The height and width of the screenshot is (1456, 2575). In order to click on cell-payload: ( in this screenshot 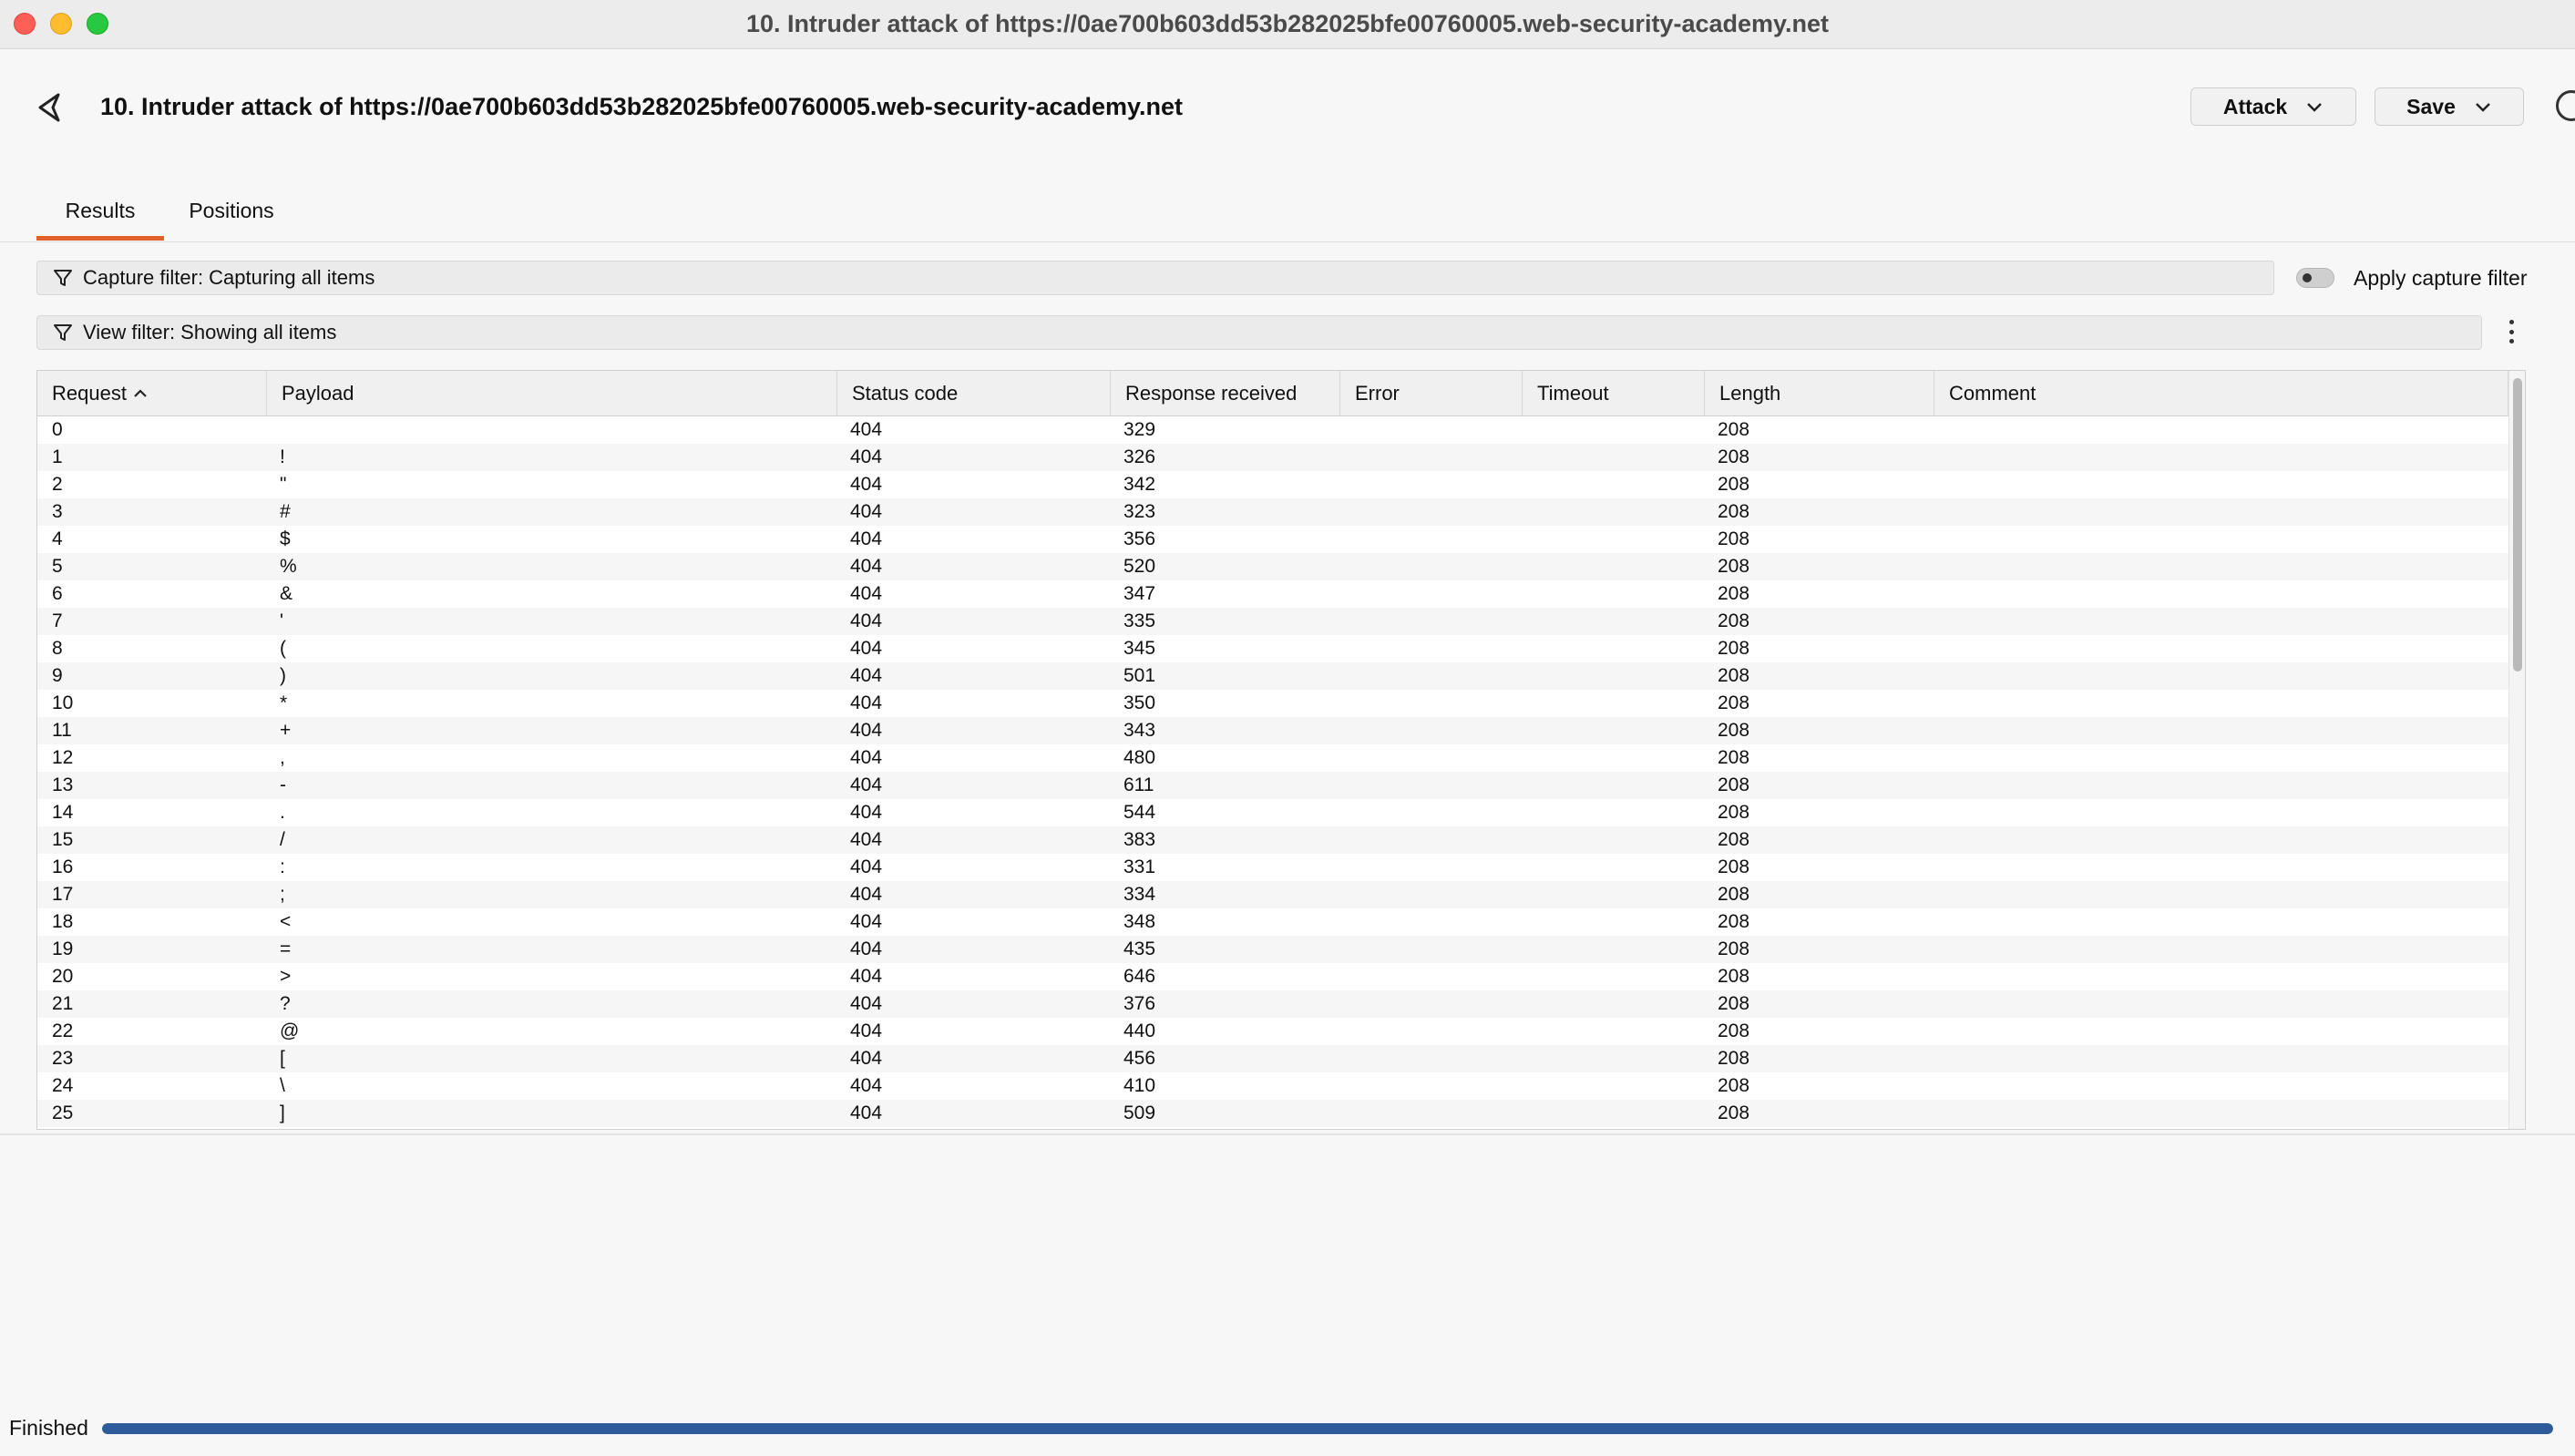, I will do `click(283, 648)`.